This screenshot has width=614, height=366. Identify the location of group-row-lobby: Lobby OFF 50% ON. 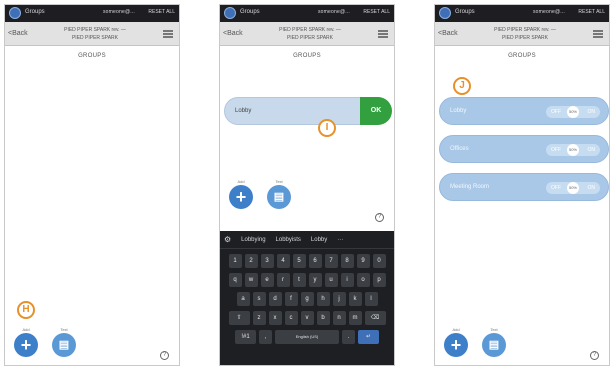
(524, 111).